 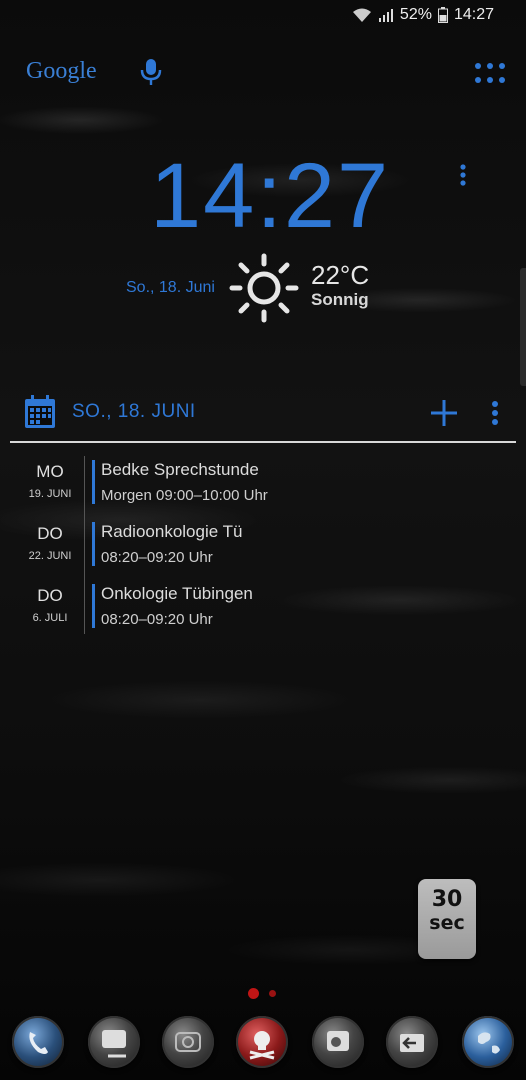 I want to click on event-date: 19. JUNI, so click(x=50, y=494).